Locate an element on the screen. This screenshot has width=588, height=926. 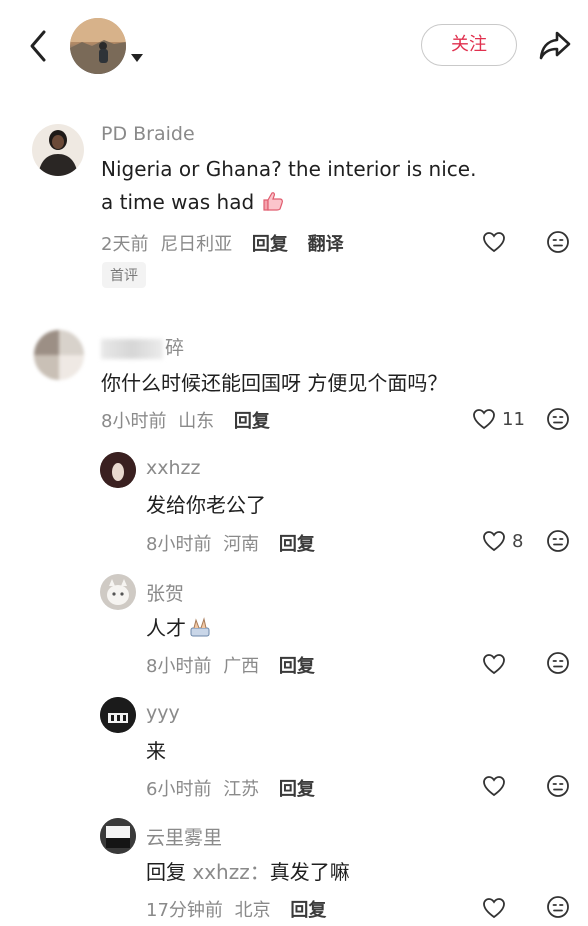
like-button: 8 is located at coordinates (502, 541).